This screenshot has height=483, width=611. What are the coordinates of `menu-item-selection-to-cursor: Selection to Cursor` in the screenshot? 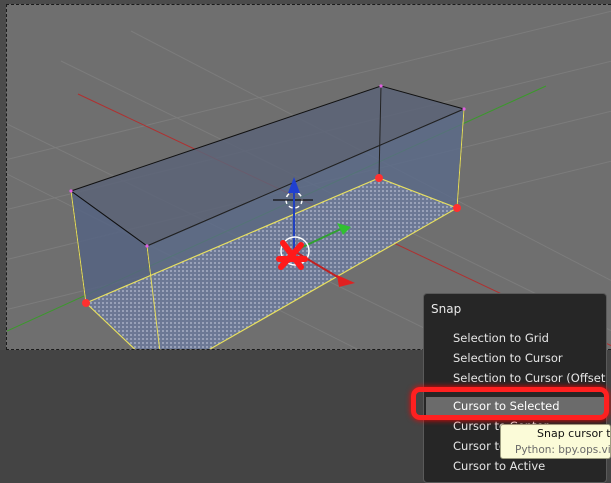 It's located at (515, 358).